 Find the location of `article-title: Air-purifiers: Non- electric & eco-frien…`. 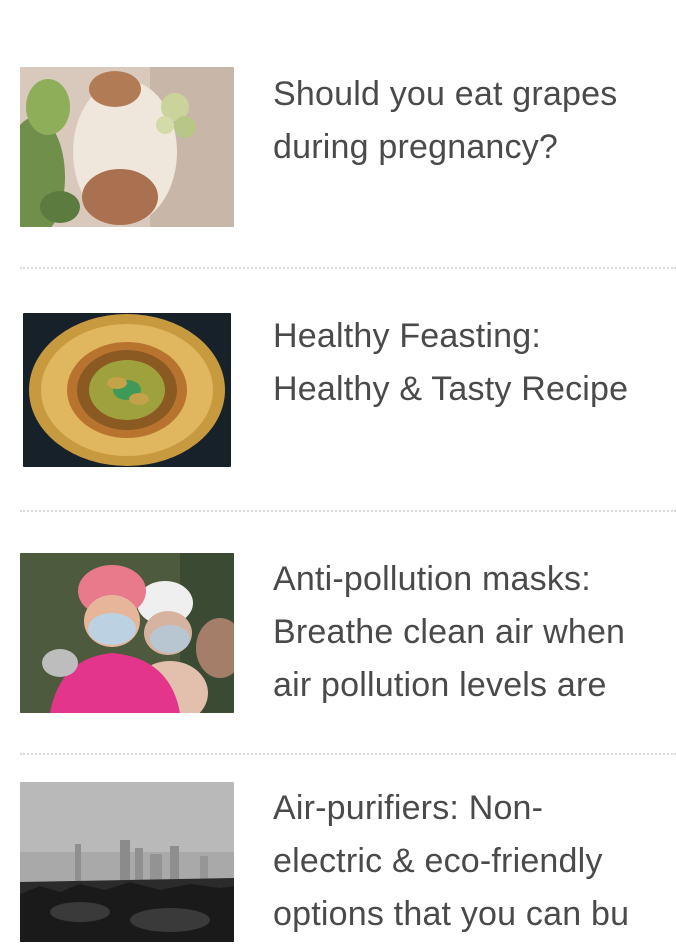

article-title: Air-purifiers: Non- electric & eco-frien… is located at coordinates (474, 861).